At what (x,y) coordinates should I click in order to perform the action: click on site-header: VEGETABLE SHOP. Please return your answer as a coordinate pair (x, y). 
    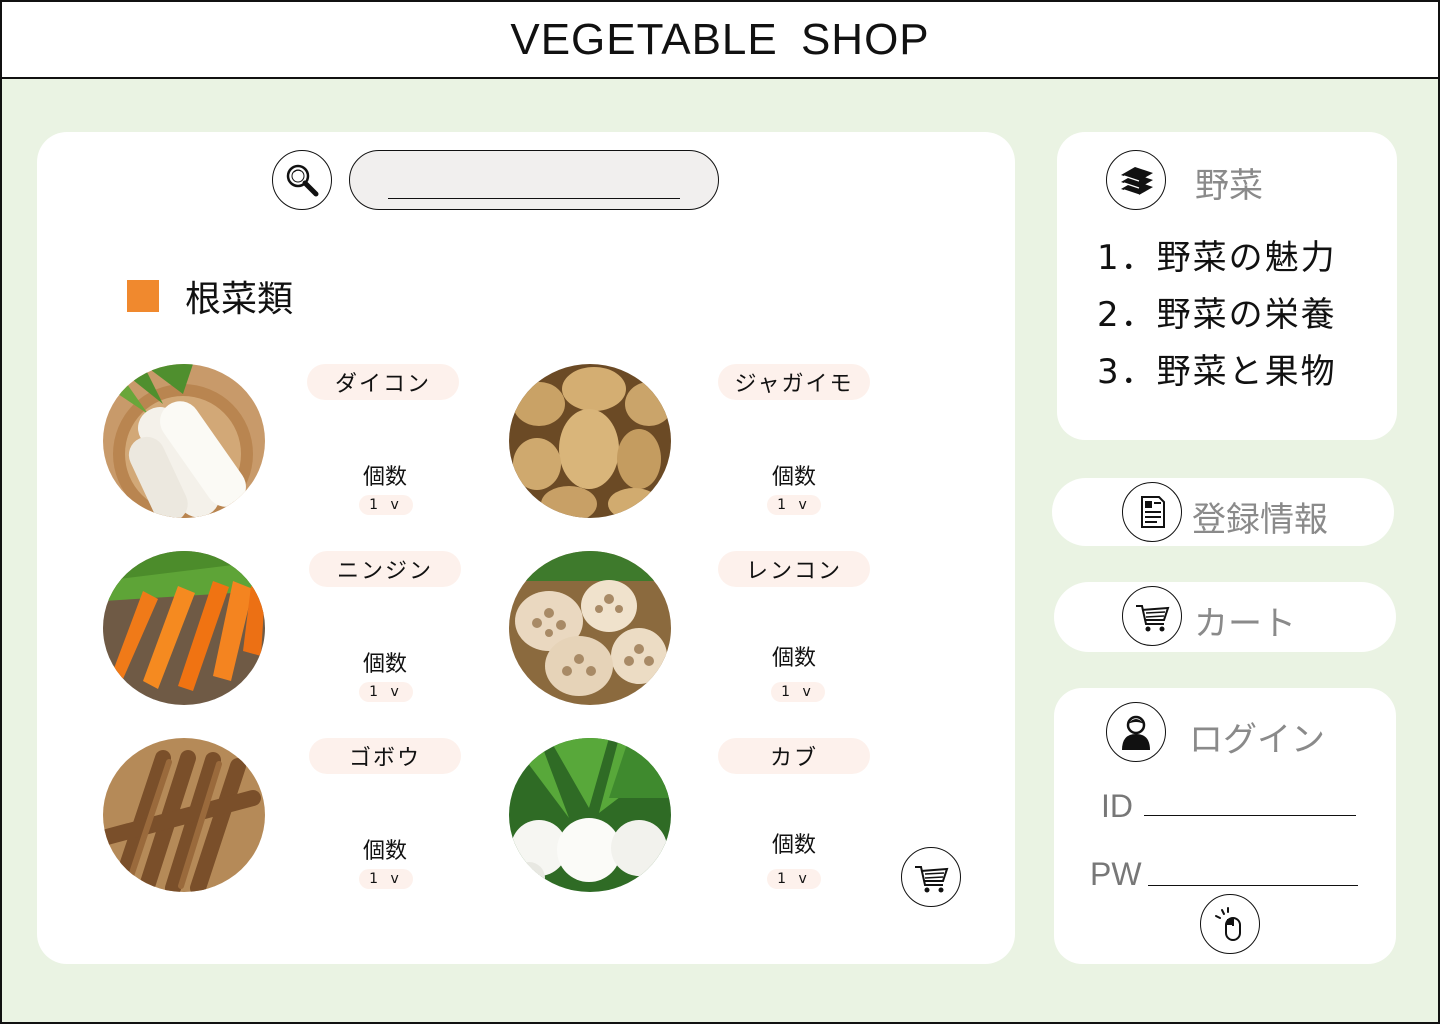
    Looking at the image, I should click on (720, 39).